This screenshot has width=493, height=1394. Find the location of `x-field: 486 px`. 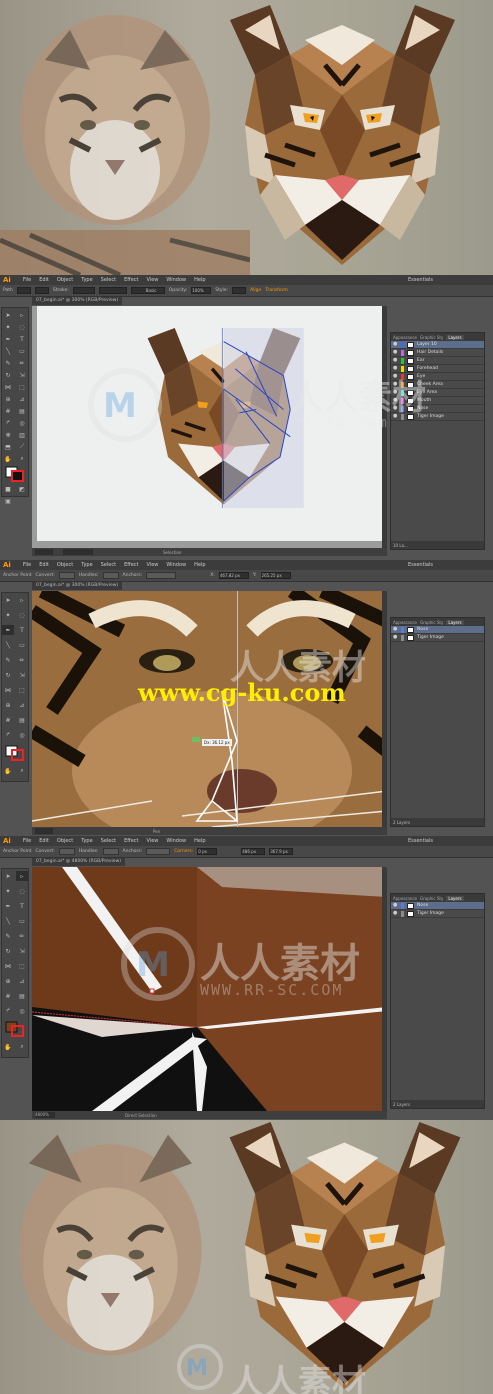

x-field: 486 px is located at coordinates (253, 851).